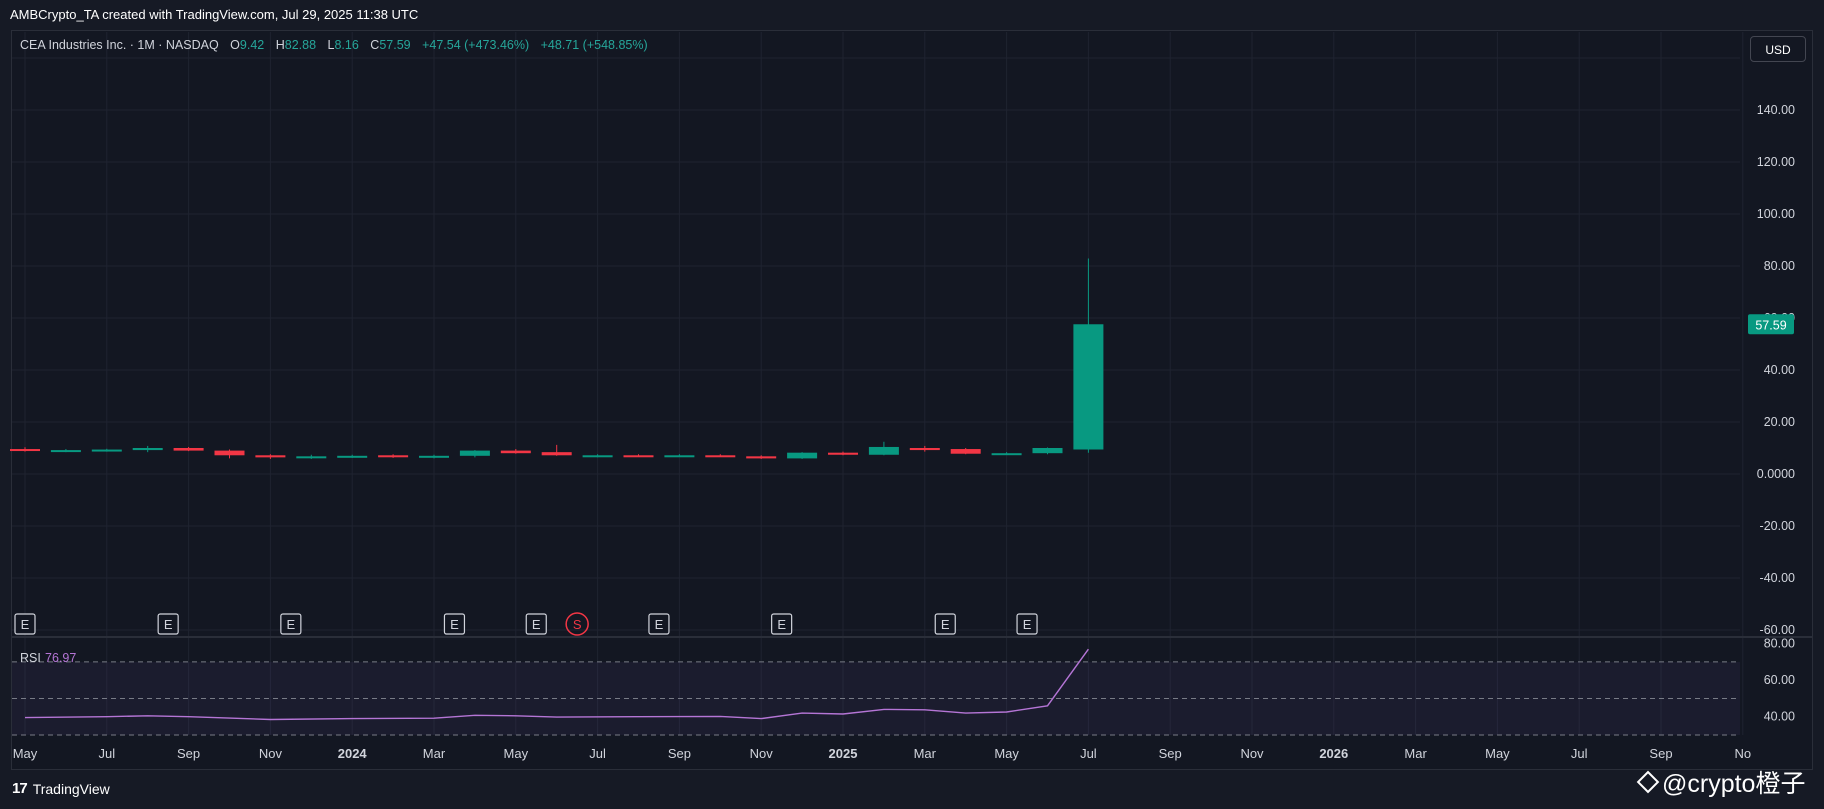  What do you see at coordinates (1770, 325) in the screenshot?
I see `price-badge-label: 57.59` at bounding box center [1770, 325].